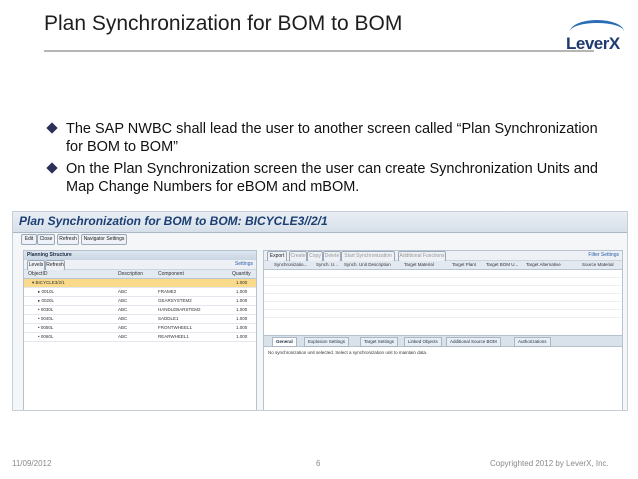 This screenshot has width=638, height=479. Describe the element at coordinates (419, 264) in the screenshot. I see `column-header: Target Material` at that location.